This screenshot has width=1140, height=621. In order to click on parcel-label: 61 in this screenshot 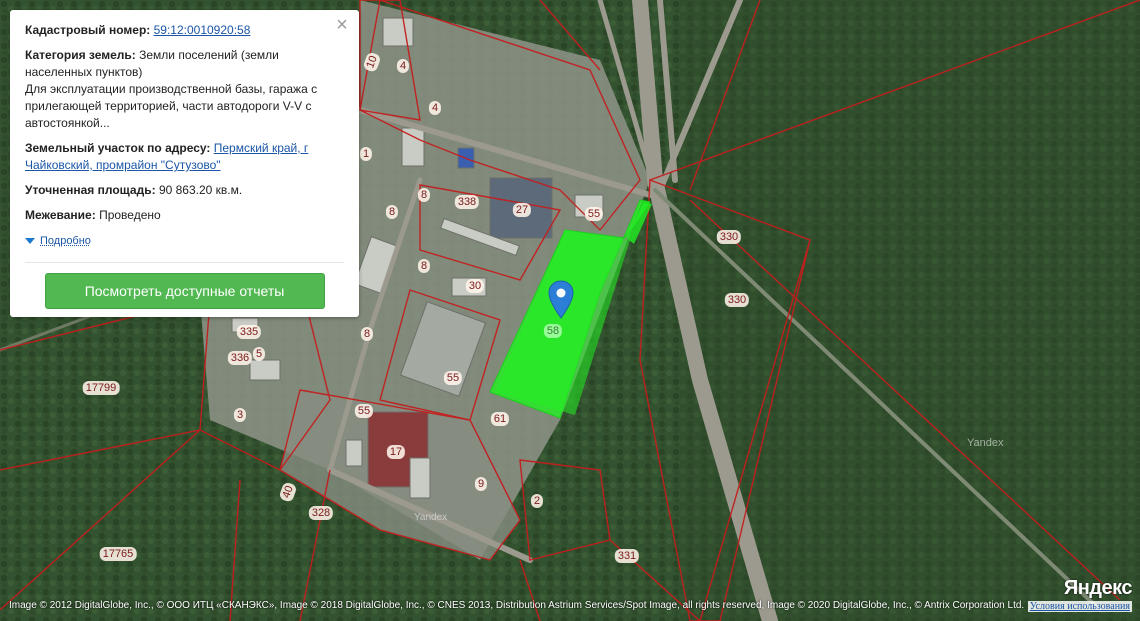, I will do `click(500, 419)`.